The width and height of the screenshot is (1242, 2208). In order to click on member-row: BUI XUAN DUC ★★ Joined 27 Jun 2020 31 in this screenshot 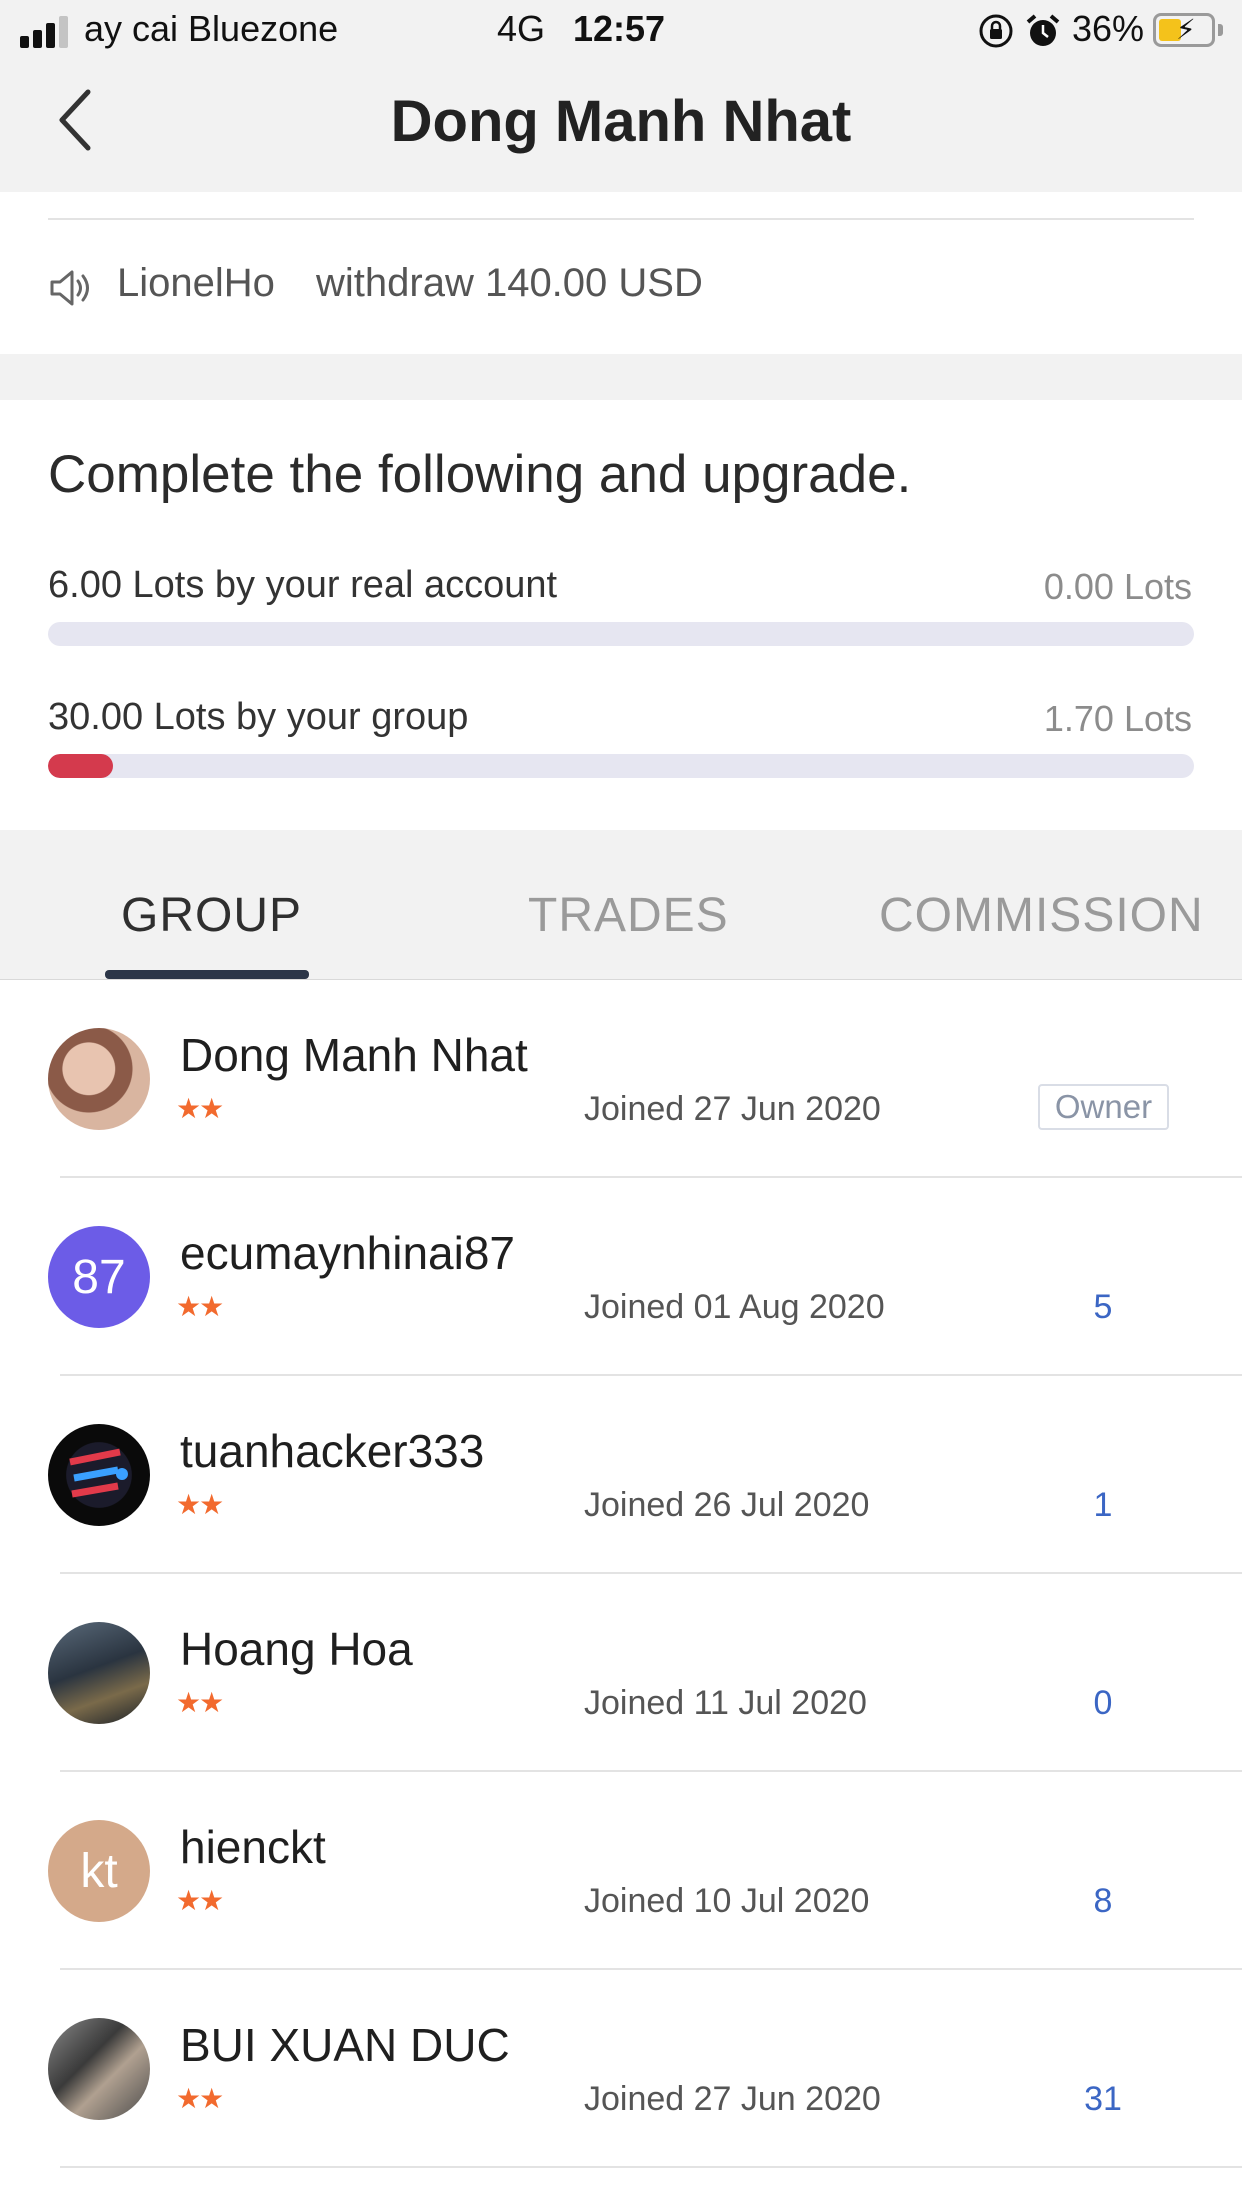, I will do `click(621, 2069)`.